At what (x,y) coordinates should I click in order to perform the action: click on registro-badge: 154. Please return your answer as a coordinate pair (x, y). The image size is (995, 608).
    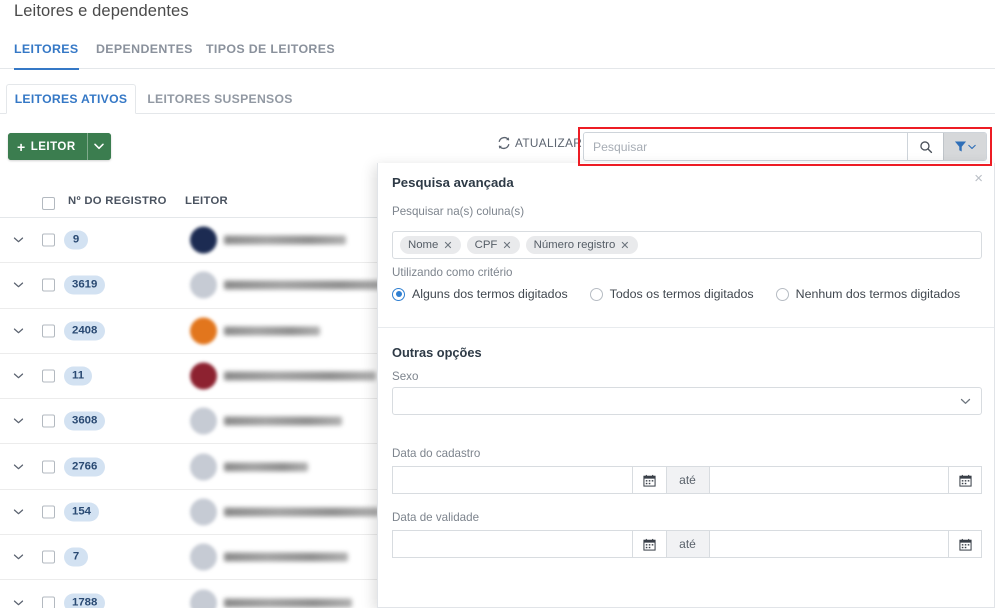
    Looking at the image, I should click on (82, 512).